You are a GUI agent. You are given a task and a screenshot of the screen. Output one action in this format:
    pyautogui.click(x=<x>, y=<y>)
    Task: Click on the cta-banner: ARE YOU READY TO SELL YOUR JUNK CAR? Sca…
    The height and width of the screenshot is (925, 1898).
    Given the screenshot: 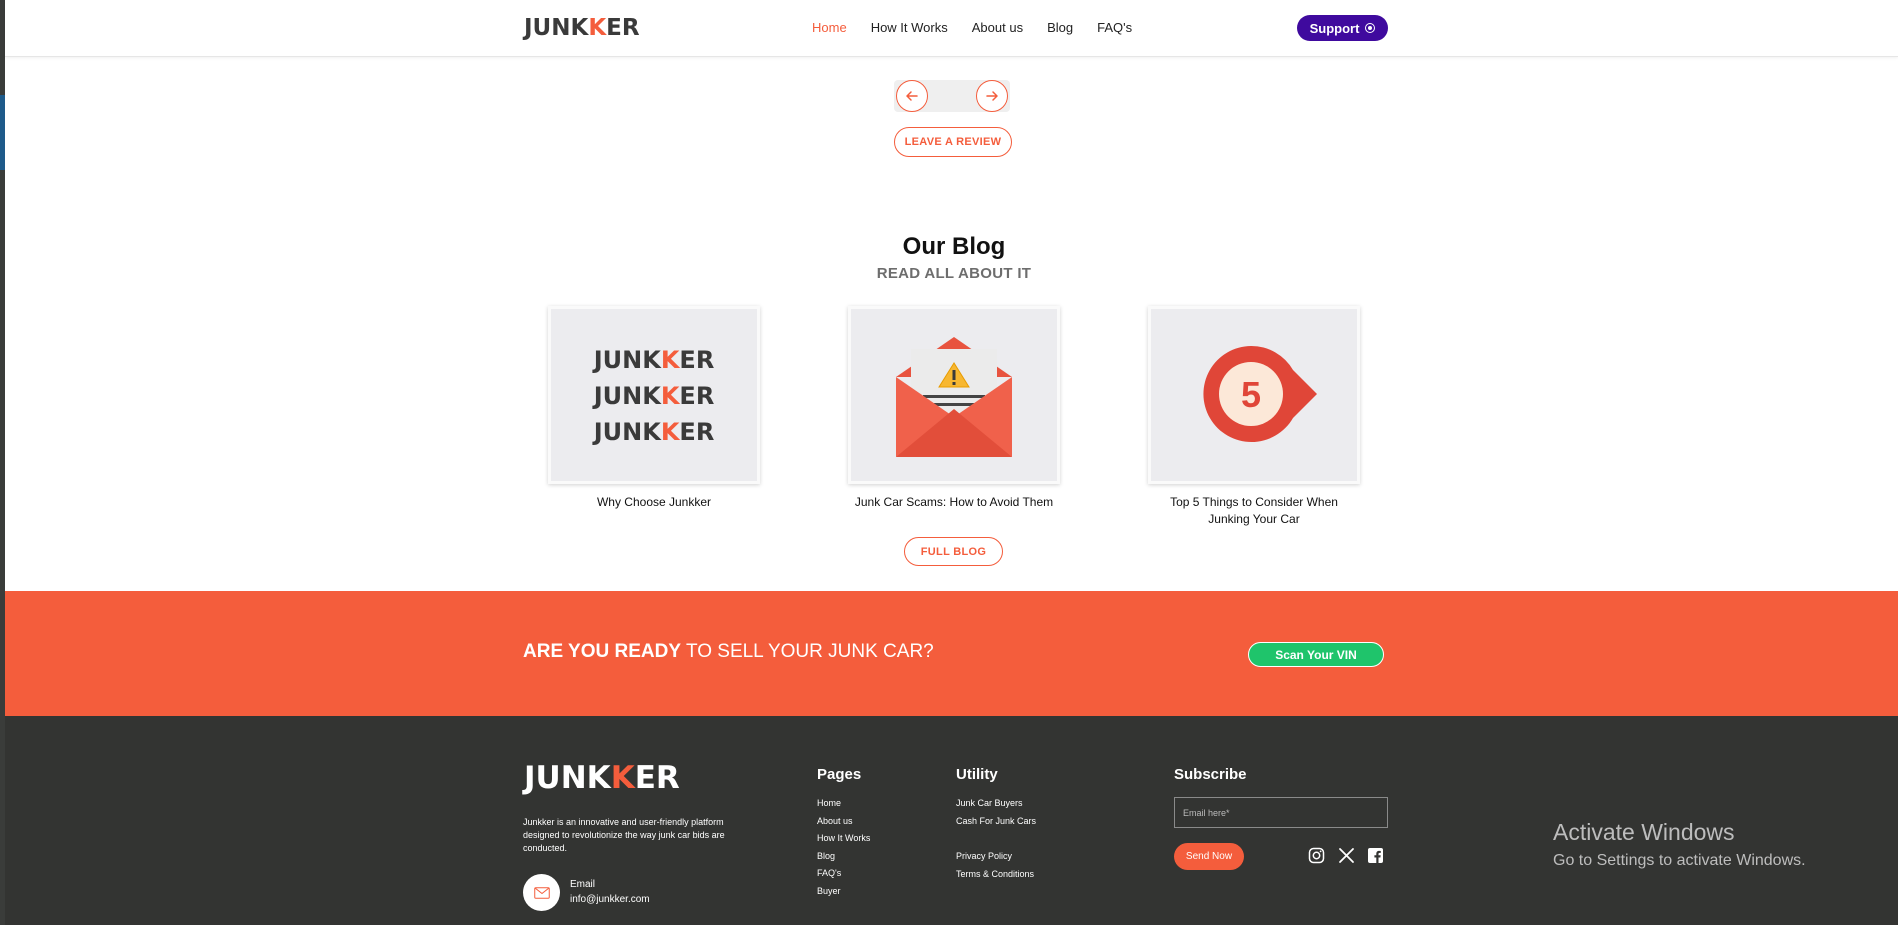 What is the action you would take?
    pyautogui.click(x=951, y=653)
    